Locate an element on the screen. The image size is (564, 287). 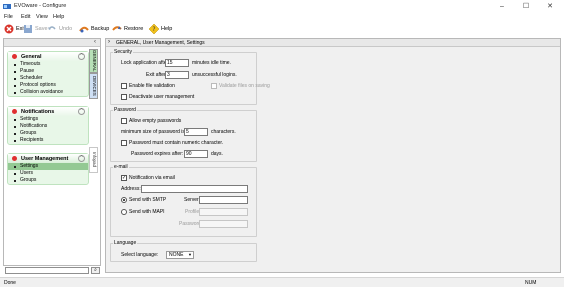
group-user-management: User Management ^ Settings Users Groups is located at coordinates (48, 169).